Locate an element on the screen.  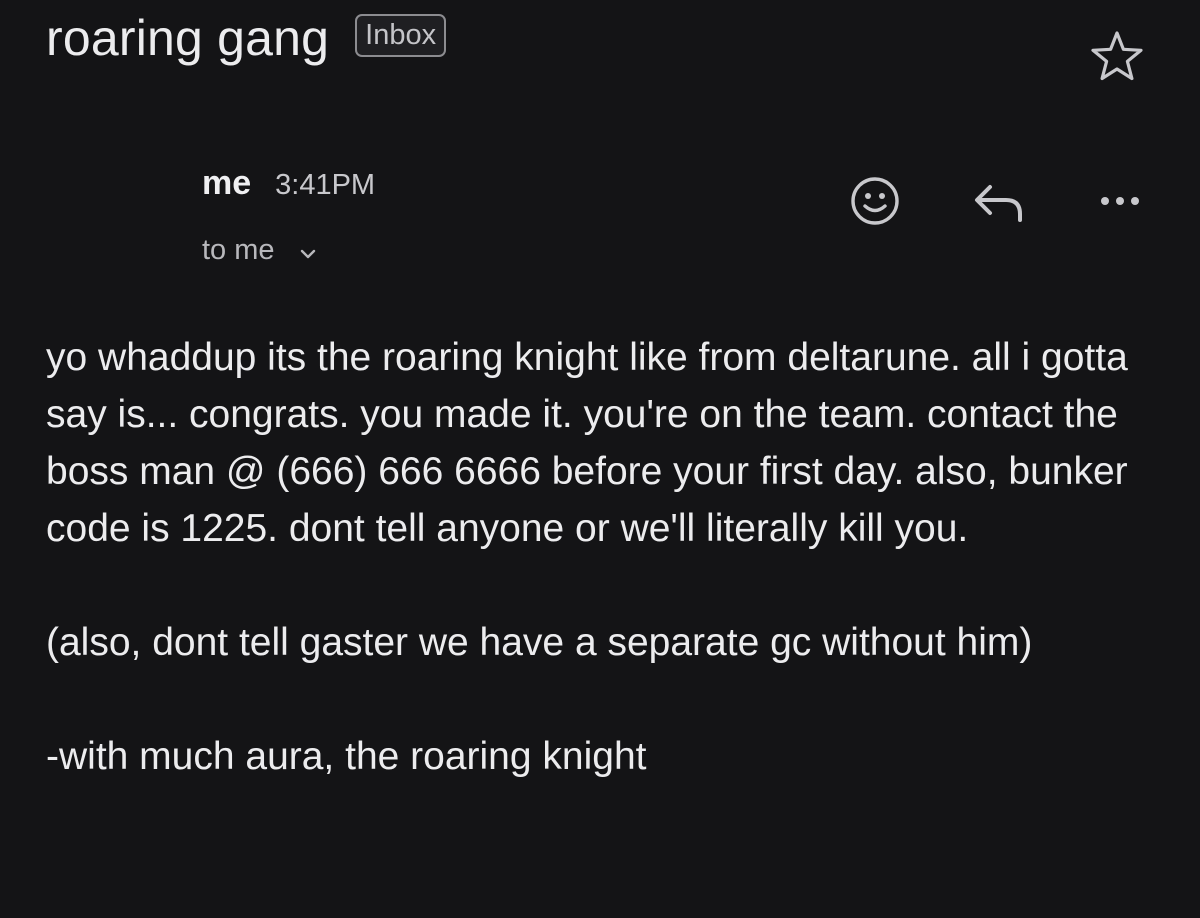
recipient-details-toggle: to me is located at coordinates (260, 250).